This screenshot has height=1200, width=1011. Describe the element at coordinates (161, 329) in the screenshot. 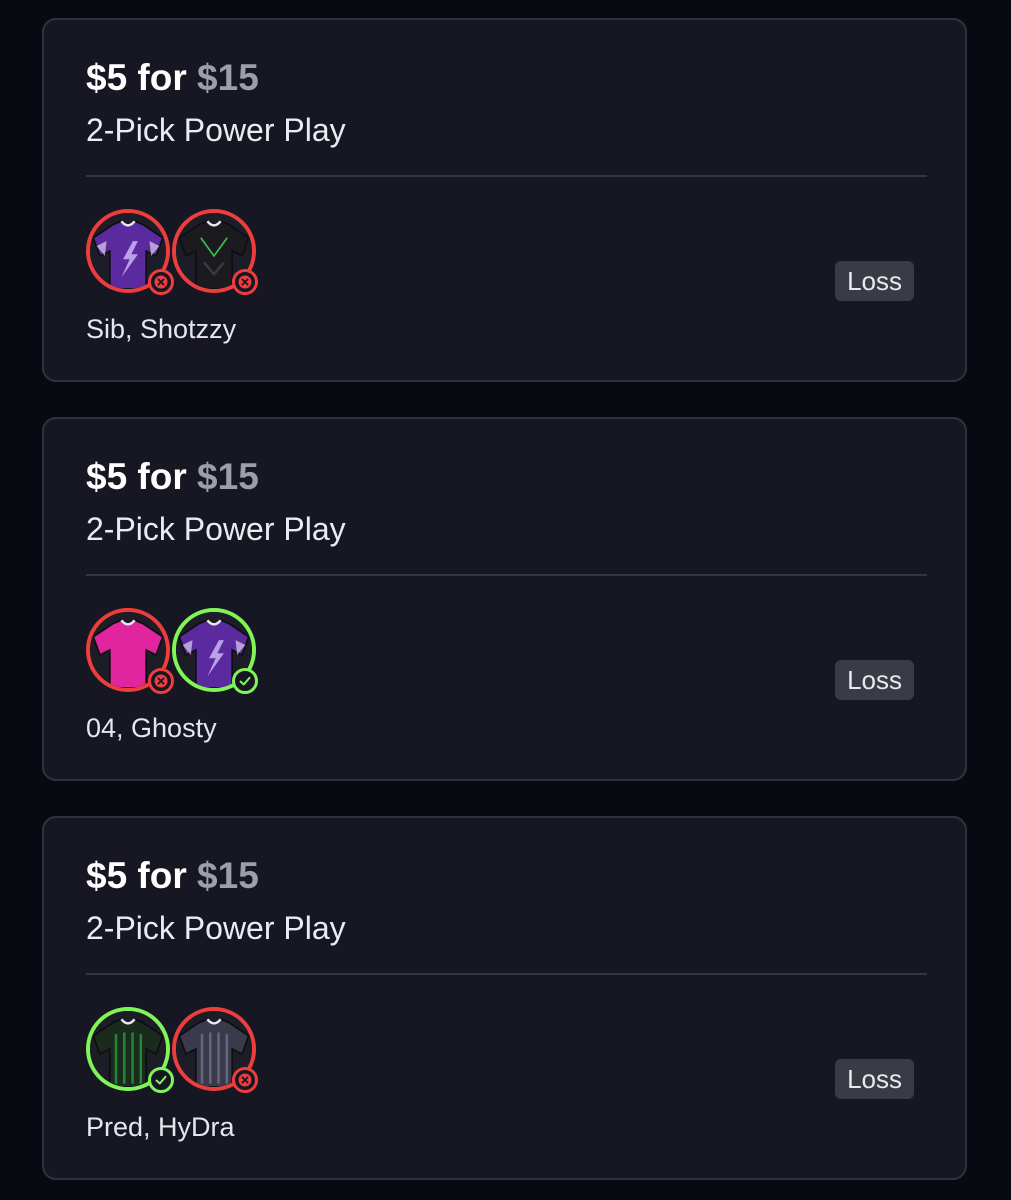

I see `player-names: Sib, Shotzzy` at that location.